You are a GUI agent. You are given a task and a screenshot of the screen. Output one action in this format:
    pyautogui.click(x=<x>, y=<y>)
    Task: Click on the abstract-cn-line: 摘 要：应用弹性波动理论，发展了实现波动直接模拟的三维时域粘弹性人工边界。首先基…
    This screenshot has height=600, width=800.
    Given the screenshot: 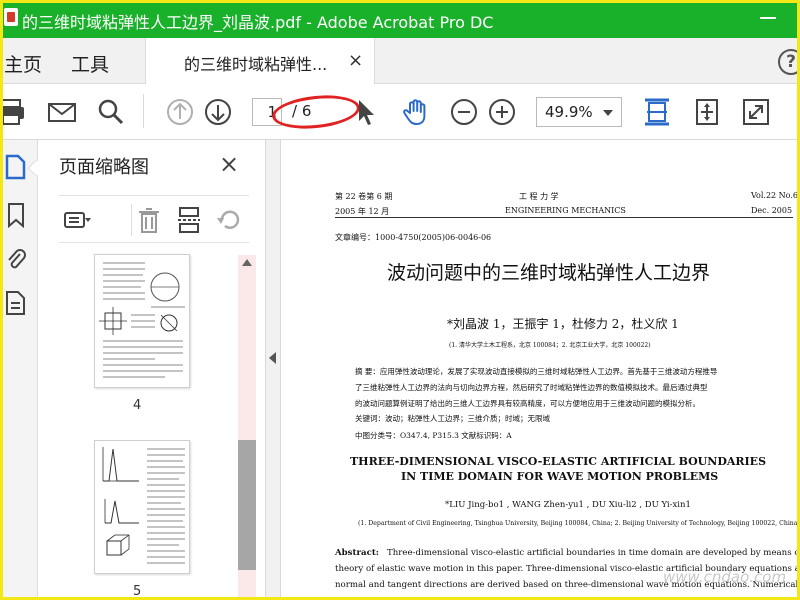 What is the action you would take?
    pyautogui.click(x=536, y=371)
    